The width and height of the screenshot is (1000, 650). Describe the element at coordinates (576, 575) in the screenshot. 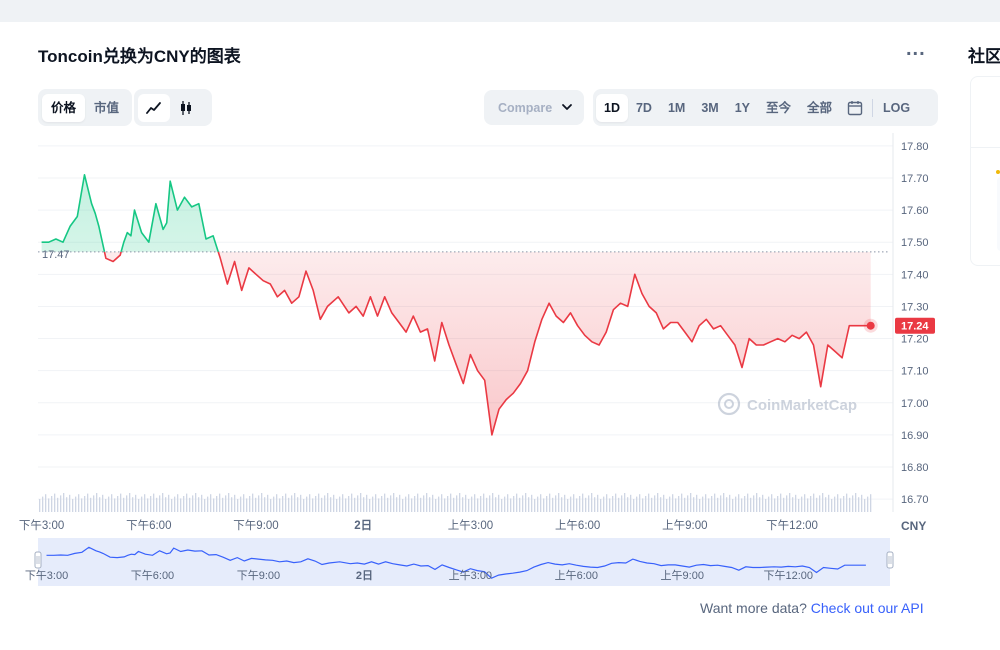

I see `navigator-tick-label: 上午6:00` at that location.